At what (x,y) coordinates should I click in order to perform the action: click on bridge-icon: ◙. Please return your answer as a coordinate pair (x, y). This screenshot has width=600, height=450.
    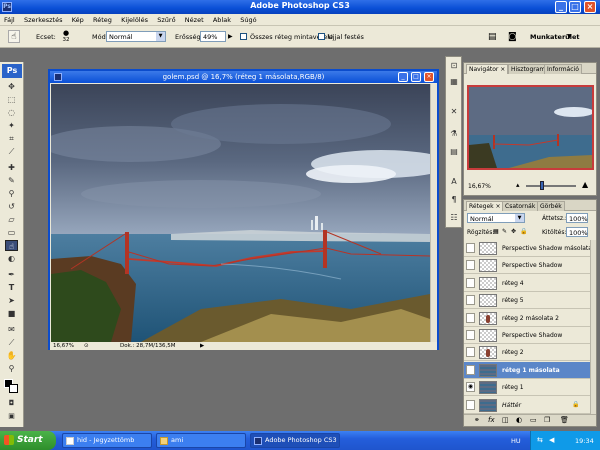
    Looking at the image, I should click on (512, 37).